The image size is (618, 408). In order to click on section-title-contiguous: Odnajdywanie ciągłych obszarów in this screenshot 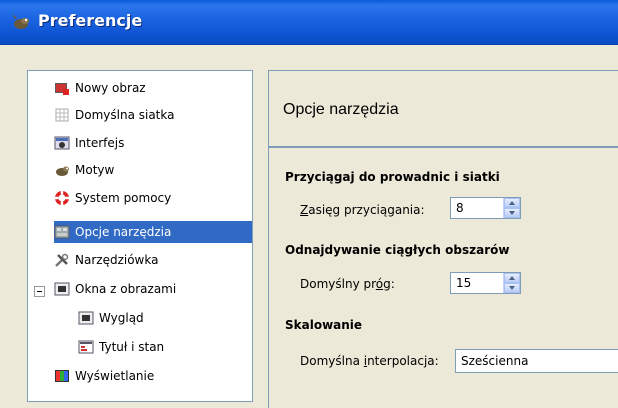, I will do `click(397, 250)`.